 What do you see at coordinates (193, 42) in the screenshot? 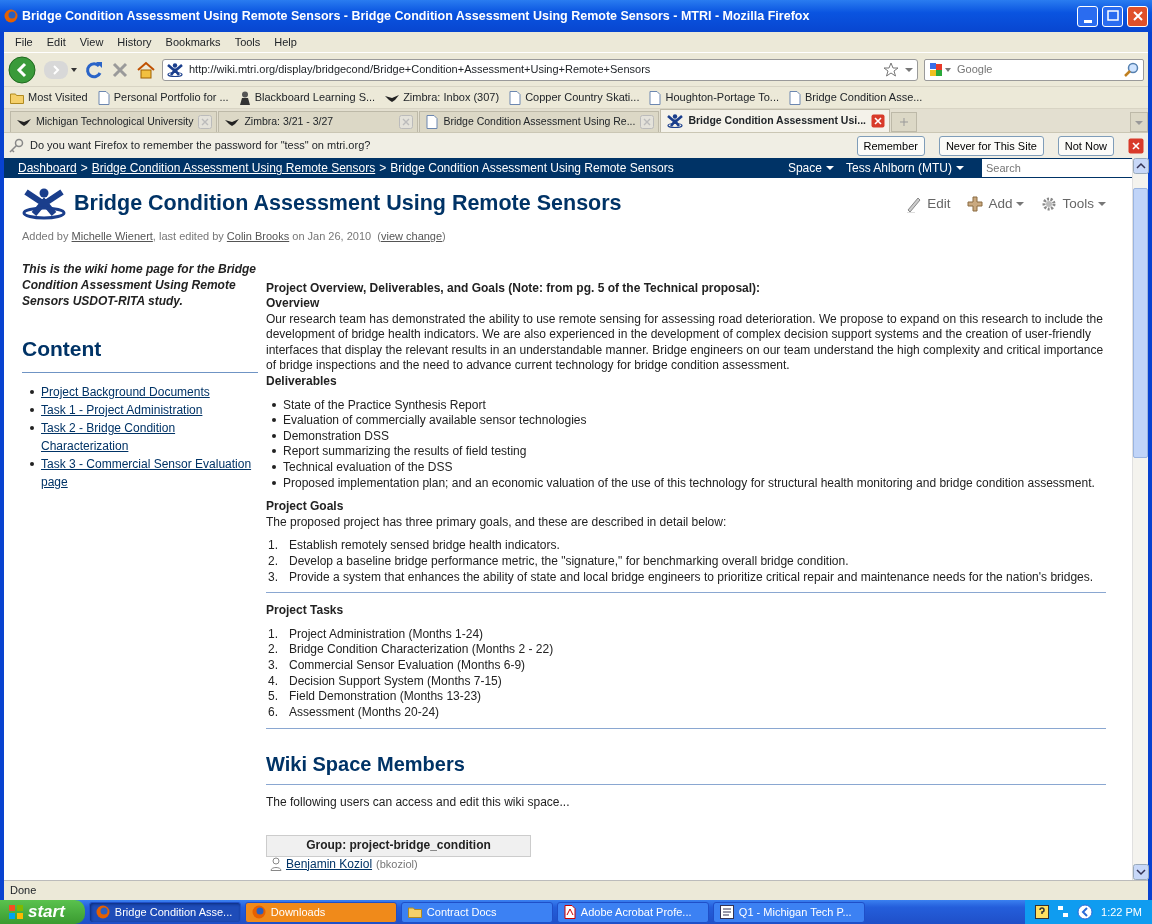
I see `menu-item: Bookmarks` at bounding box center [193, 42].